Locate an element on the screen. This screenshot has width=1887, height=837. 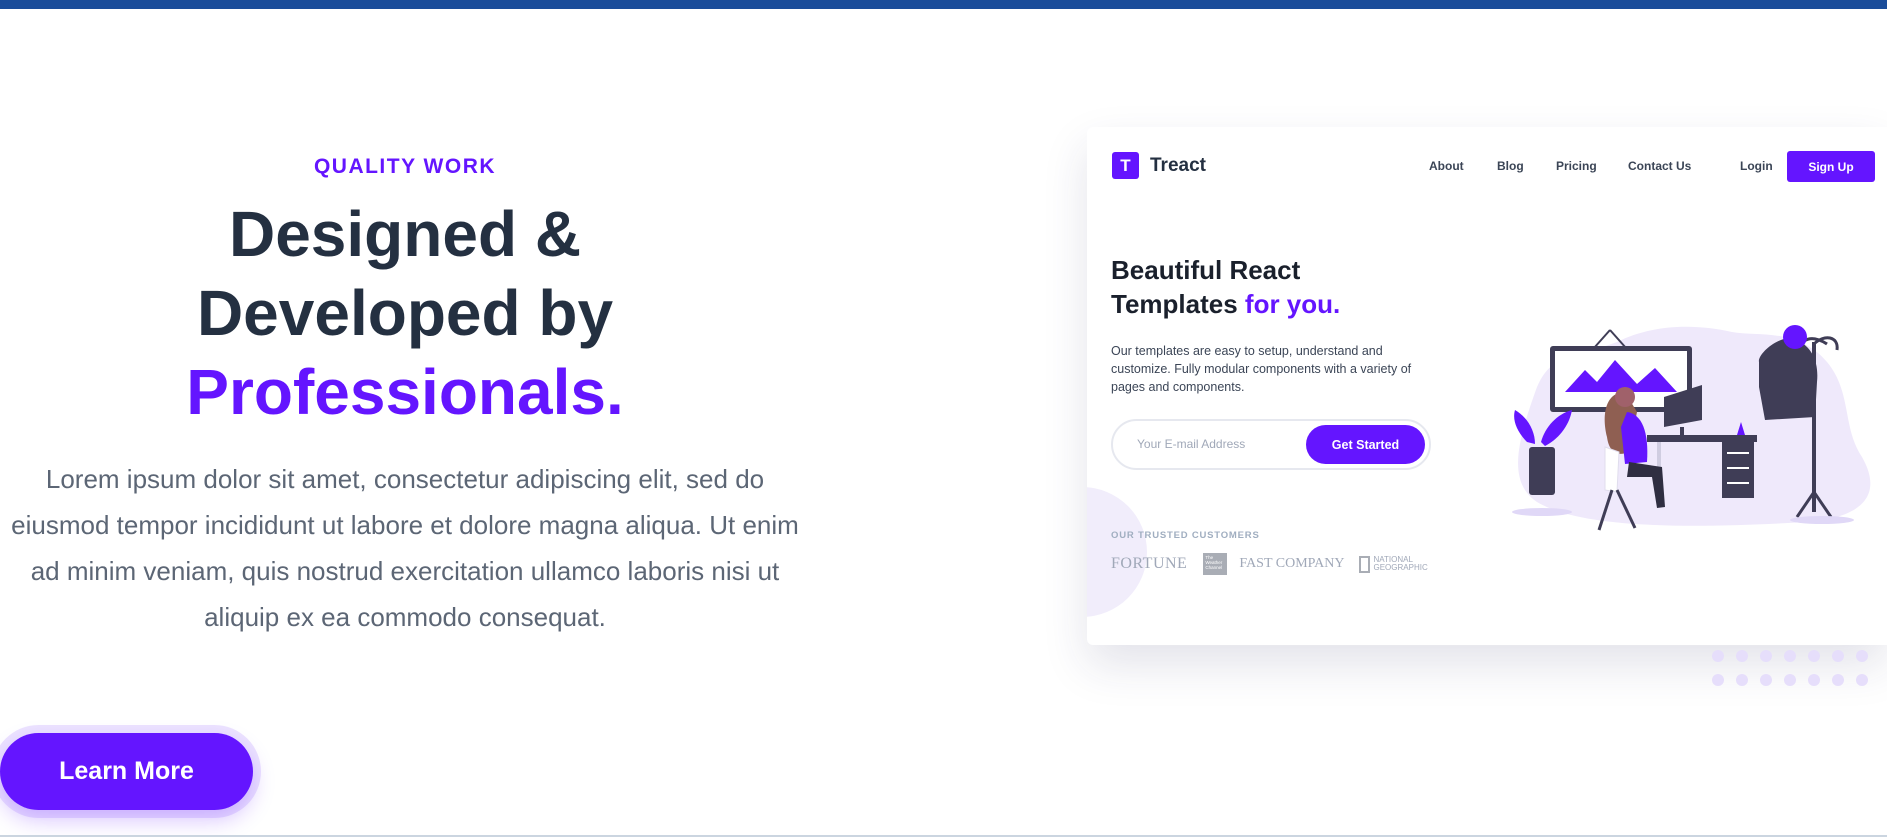
hero-headline-accent: Professionals. is located at coordinates (405, 392).